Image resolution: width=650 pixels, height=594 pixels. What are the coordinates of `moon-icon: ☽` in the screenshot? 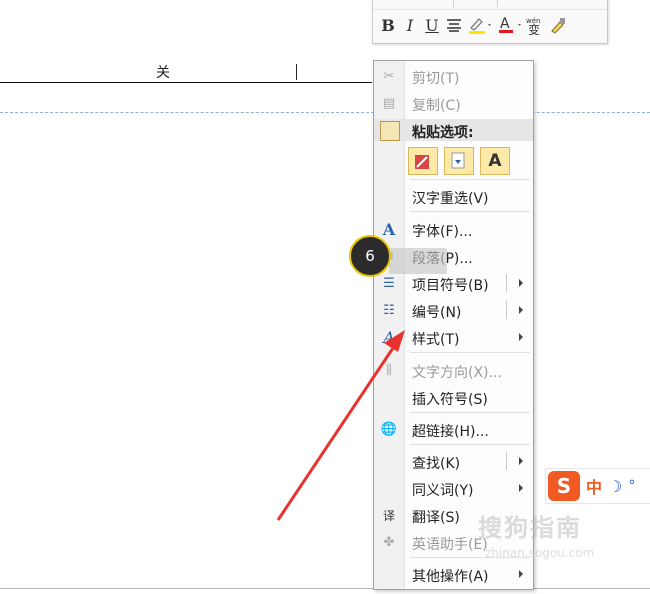 It's located at (615, 486).